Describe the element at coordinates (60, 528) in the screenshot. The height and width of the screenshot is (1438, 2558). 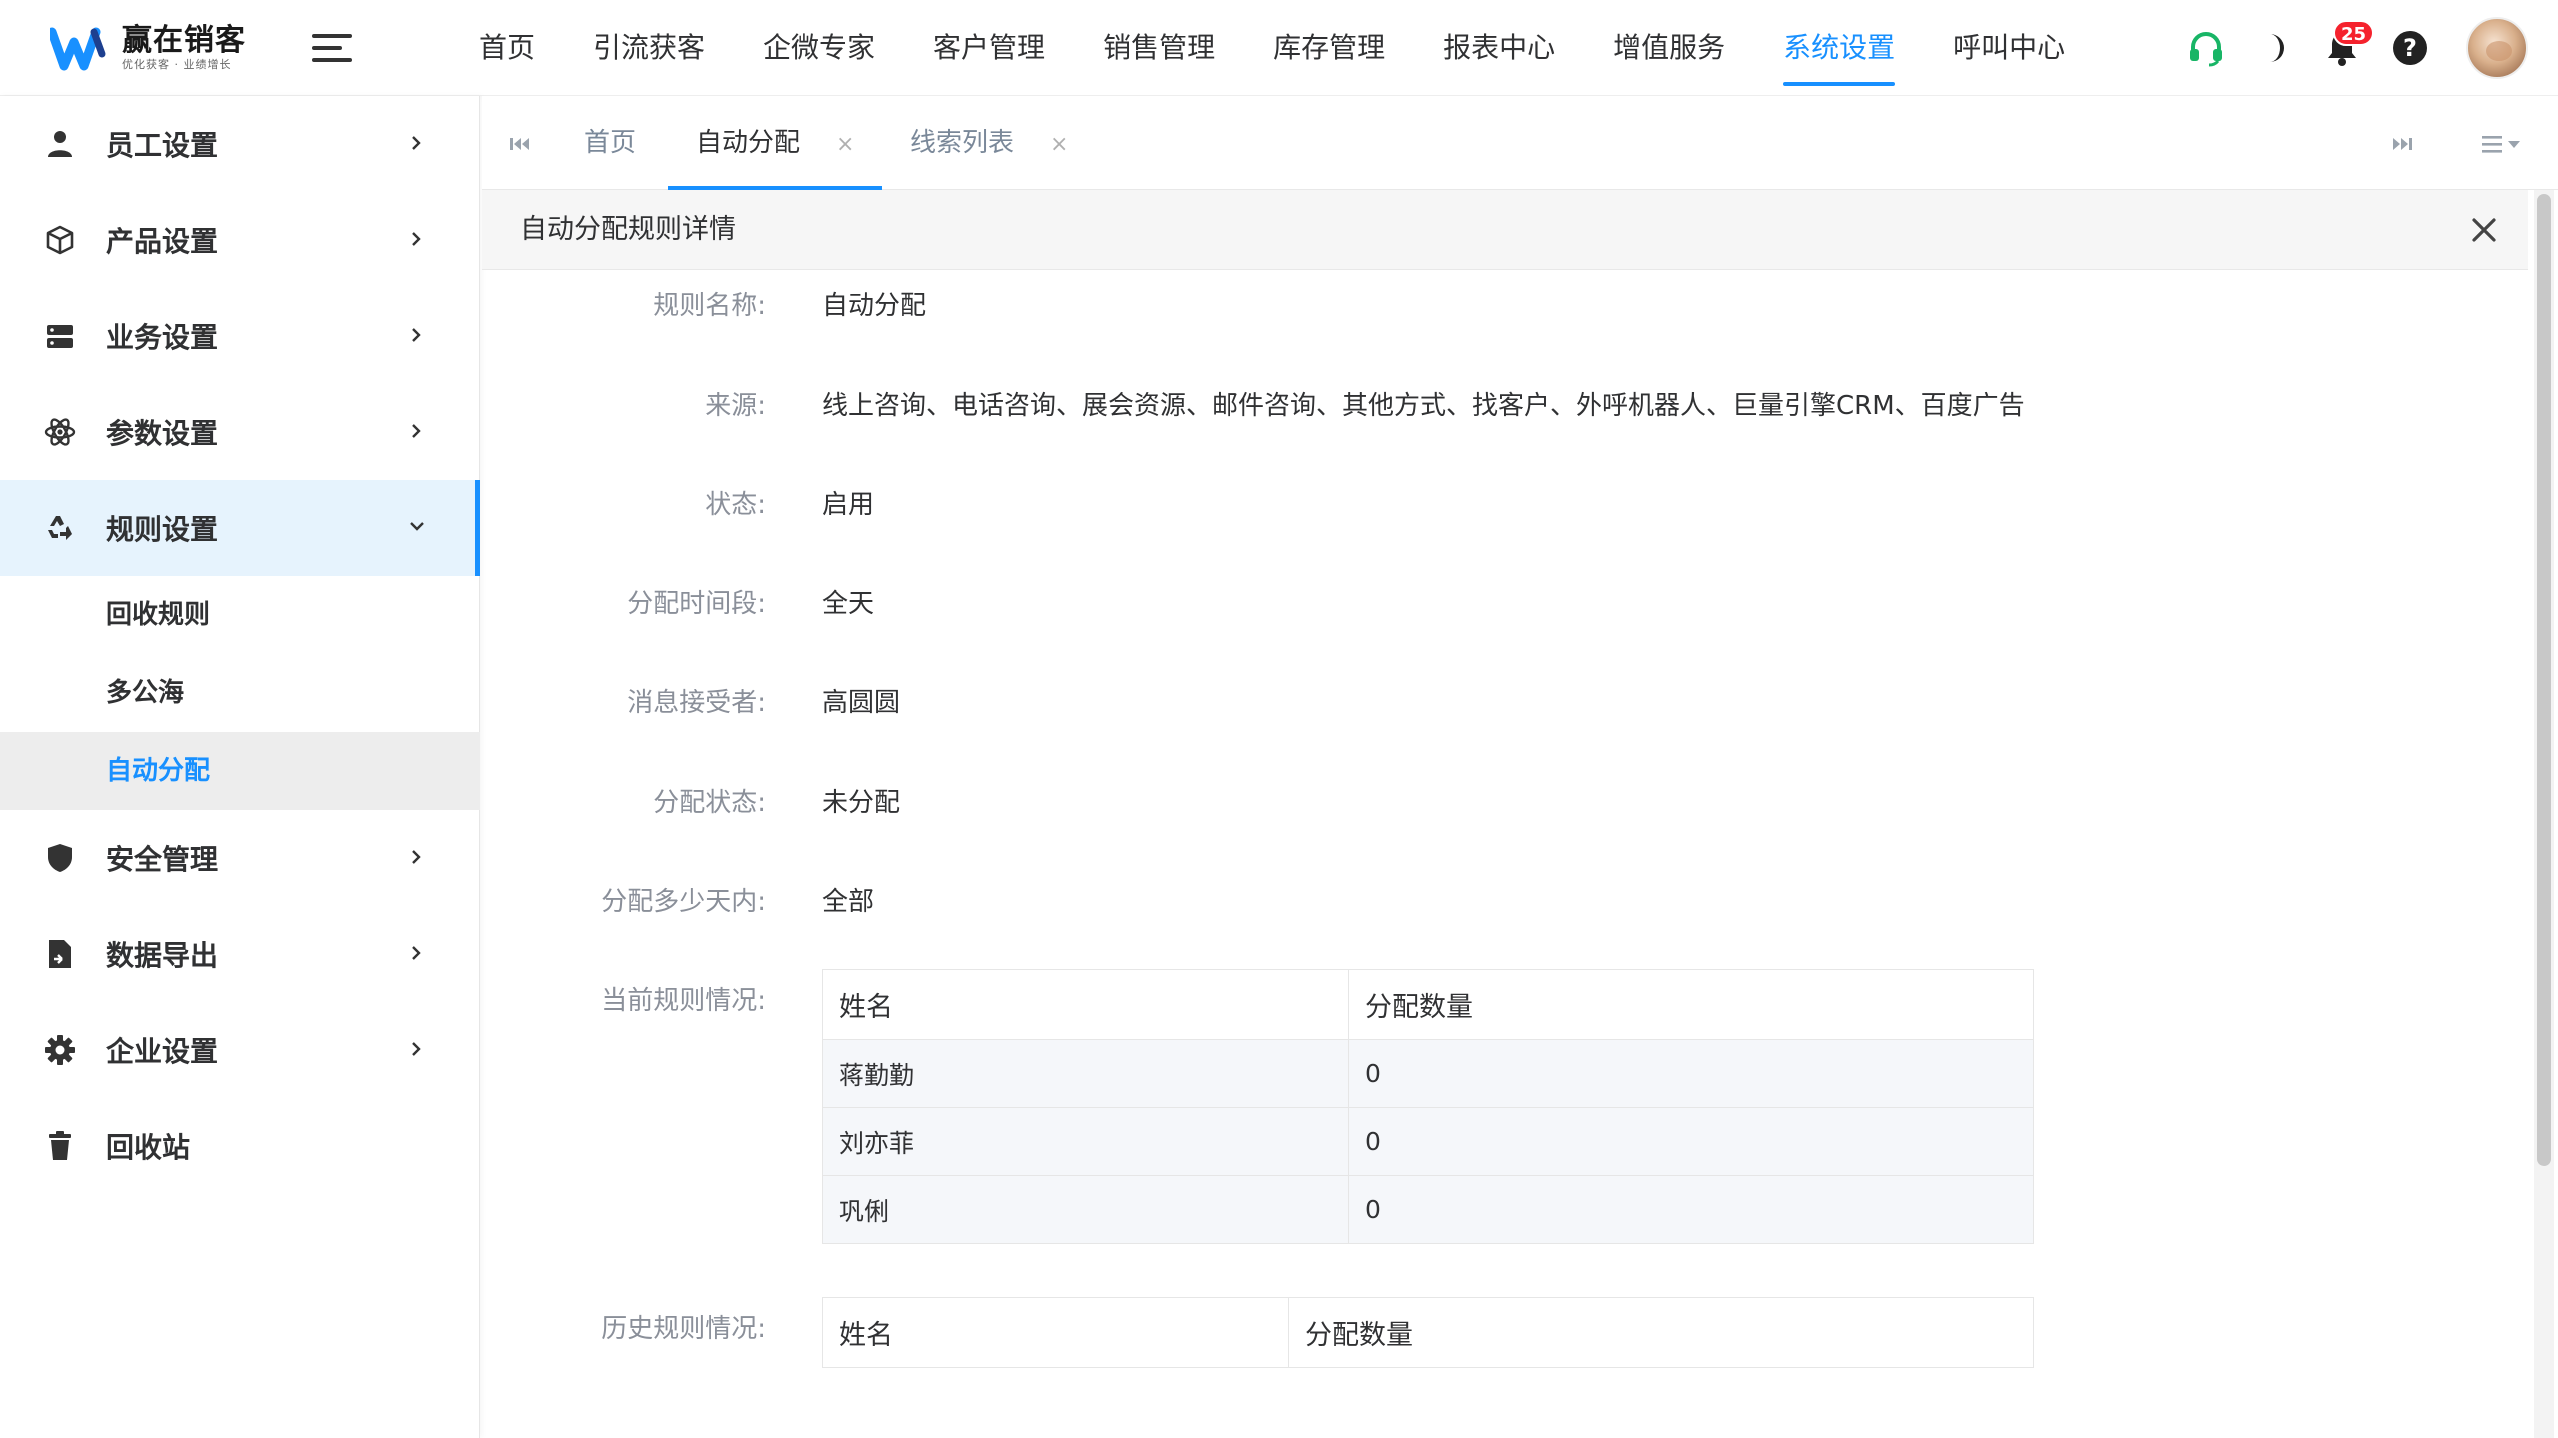
I see `recycle-icon` at that location.